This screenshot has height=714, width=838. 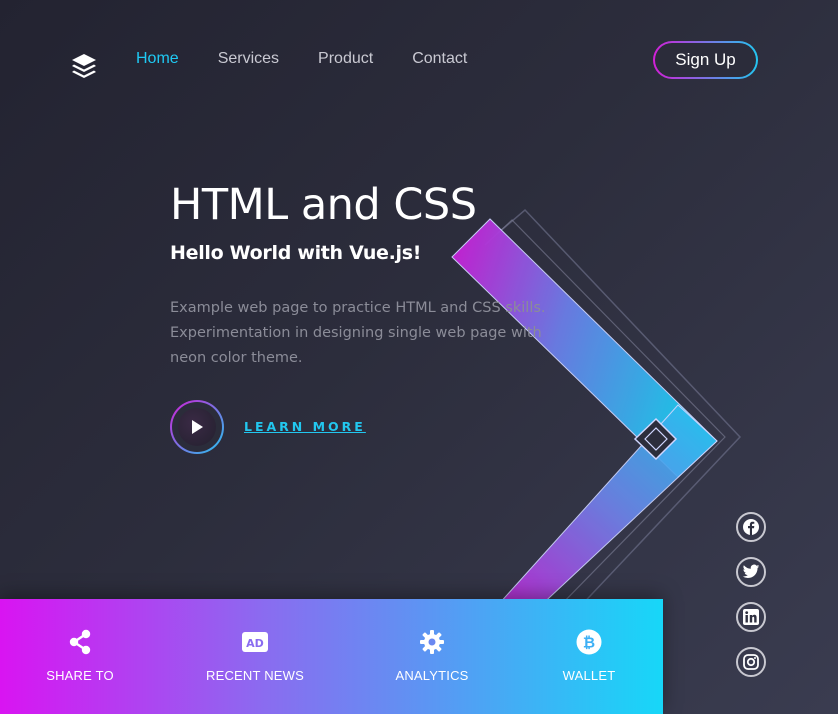 I want to click on hero-subtitle: Hello World with Vue.js!, so click(x=296, y=253).